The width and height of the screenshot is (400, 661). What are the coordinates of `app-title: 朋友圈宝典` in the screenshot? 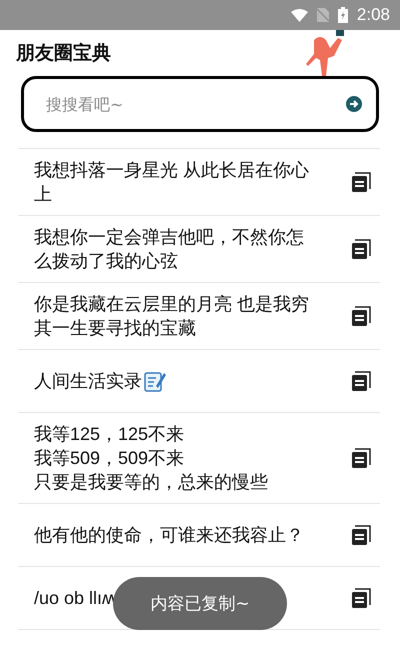 It's located at (63, 53).